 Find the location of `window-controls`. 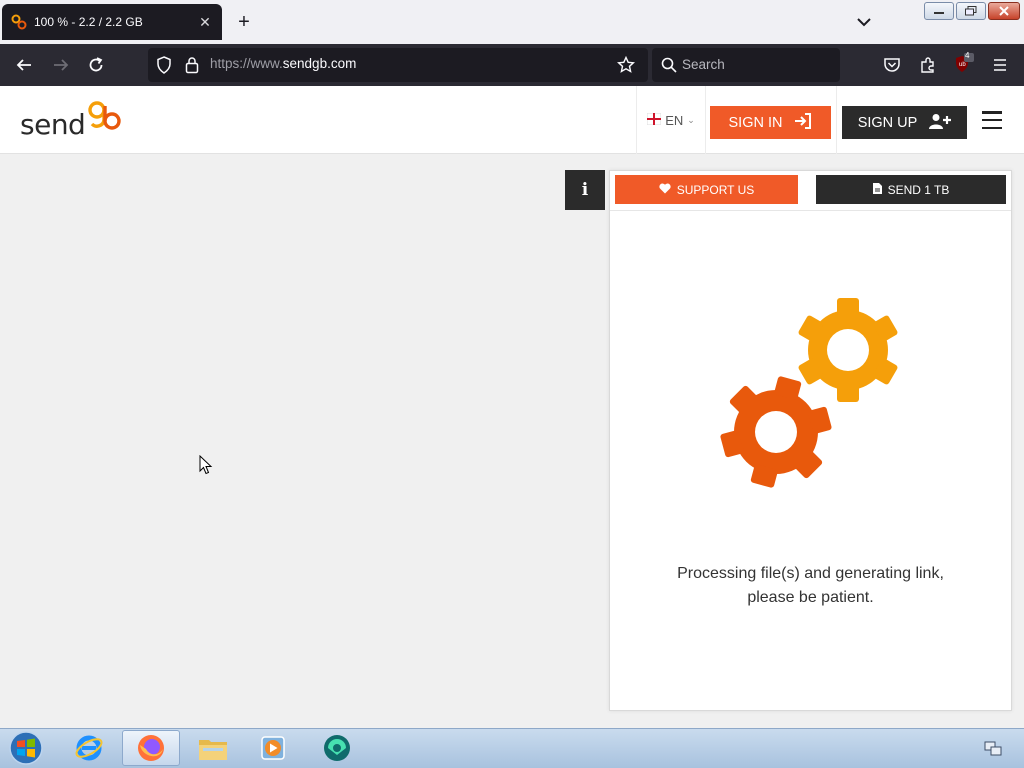

window-controls is located at coordinates (972, 11).